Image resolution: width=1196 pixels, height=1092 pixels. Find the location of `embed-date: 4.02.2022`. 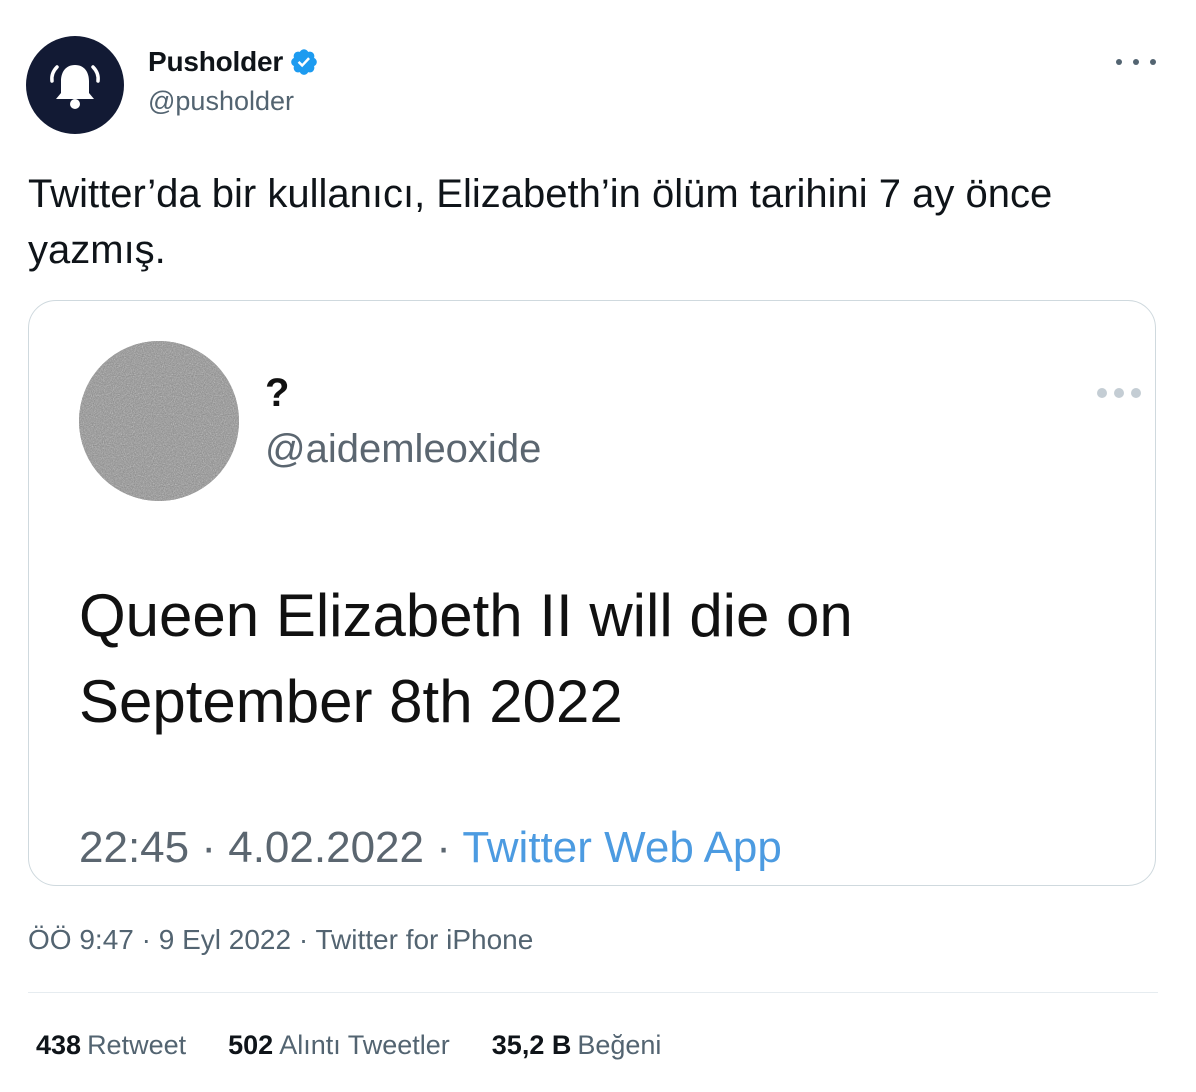

embed-date: 4.02.2022 is located at coordinates (326, 847).